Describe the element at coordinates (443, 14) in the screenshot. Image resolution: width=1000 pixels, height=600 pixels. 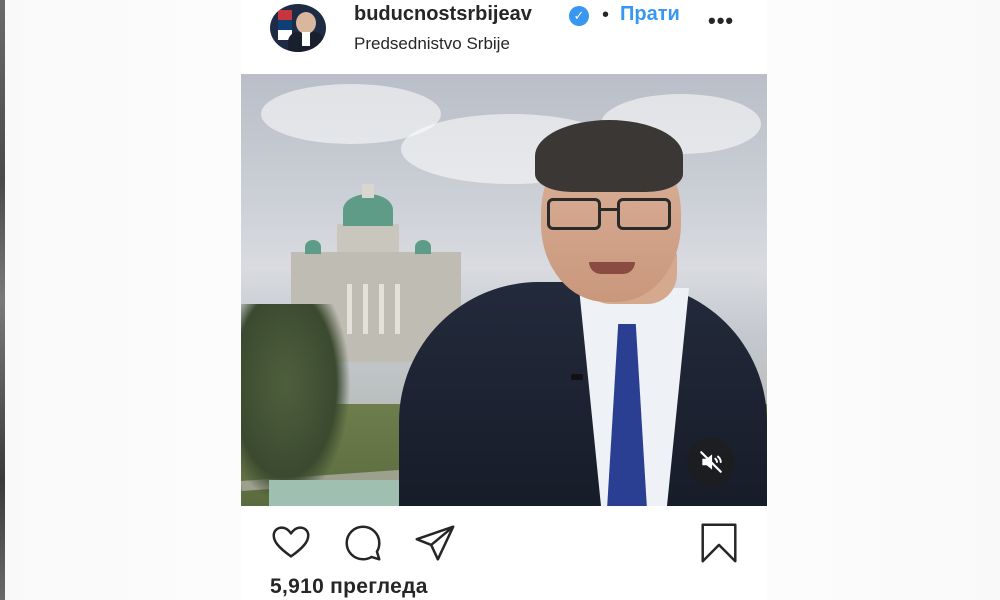
I see `username-link: buducnostsrbijeav` at that location.